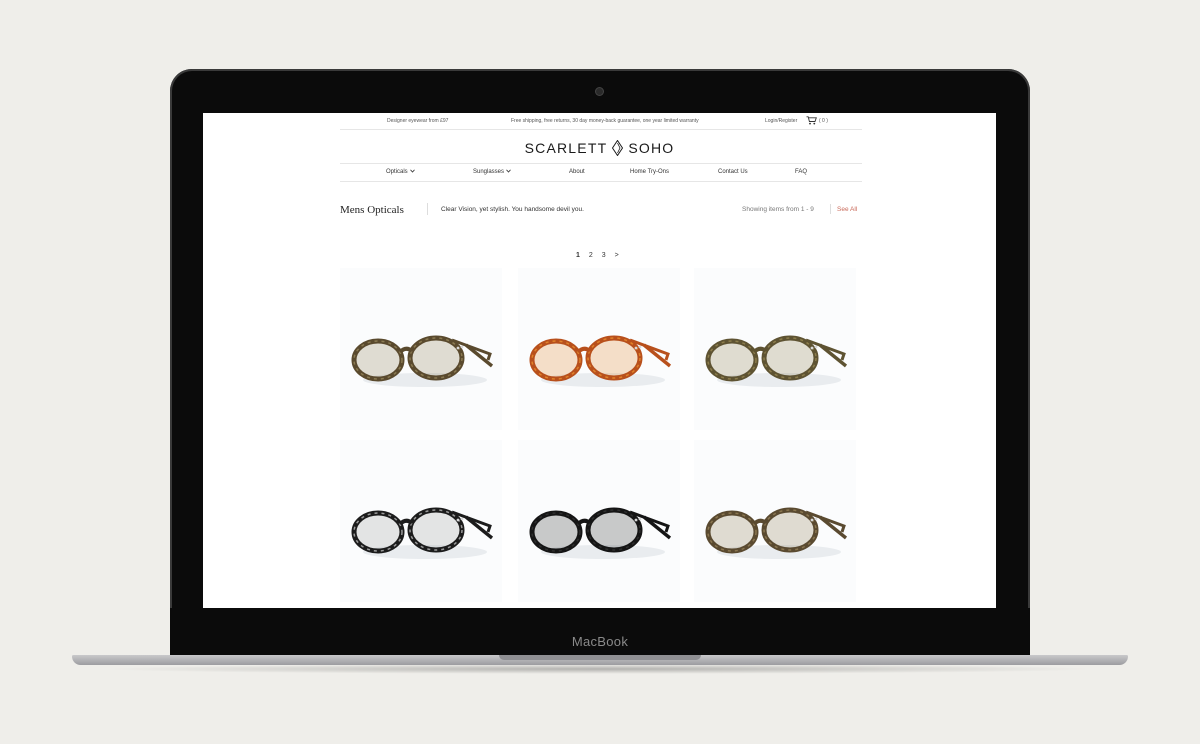 This screenshot has width=1200, height=744. I want to click on nav-sunglasses-label: Sunglasses, so click(489, 172).